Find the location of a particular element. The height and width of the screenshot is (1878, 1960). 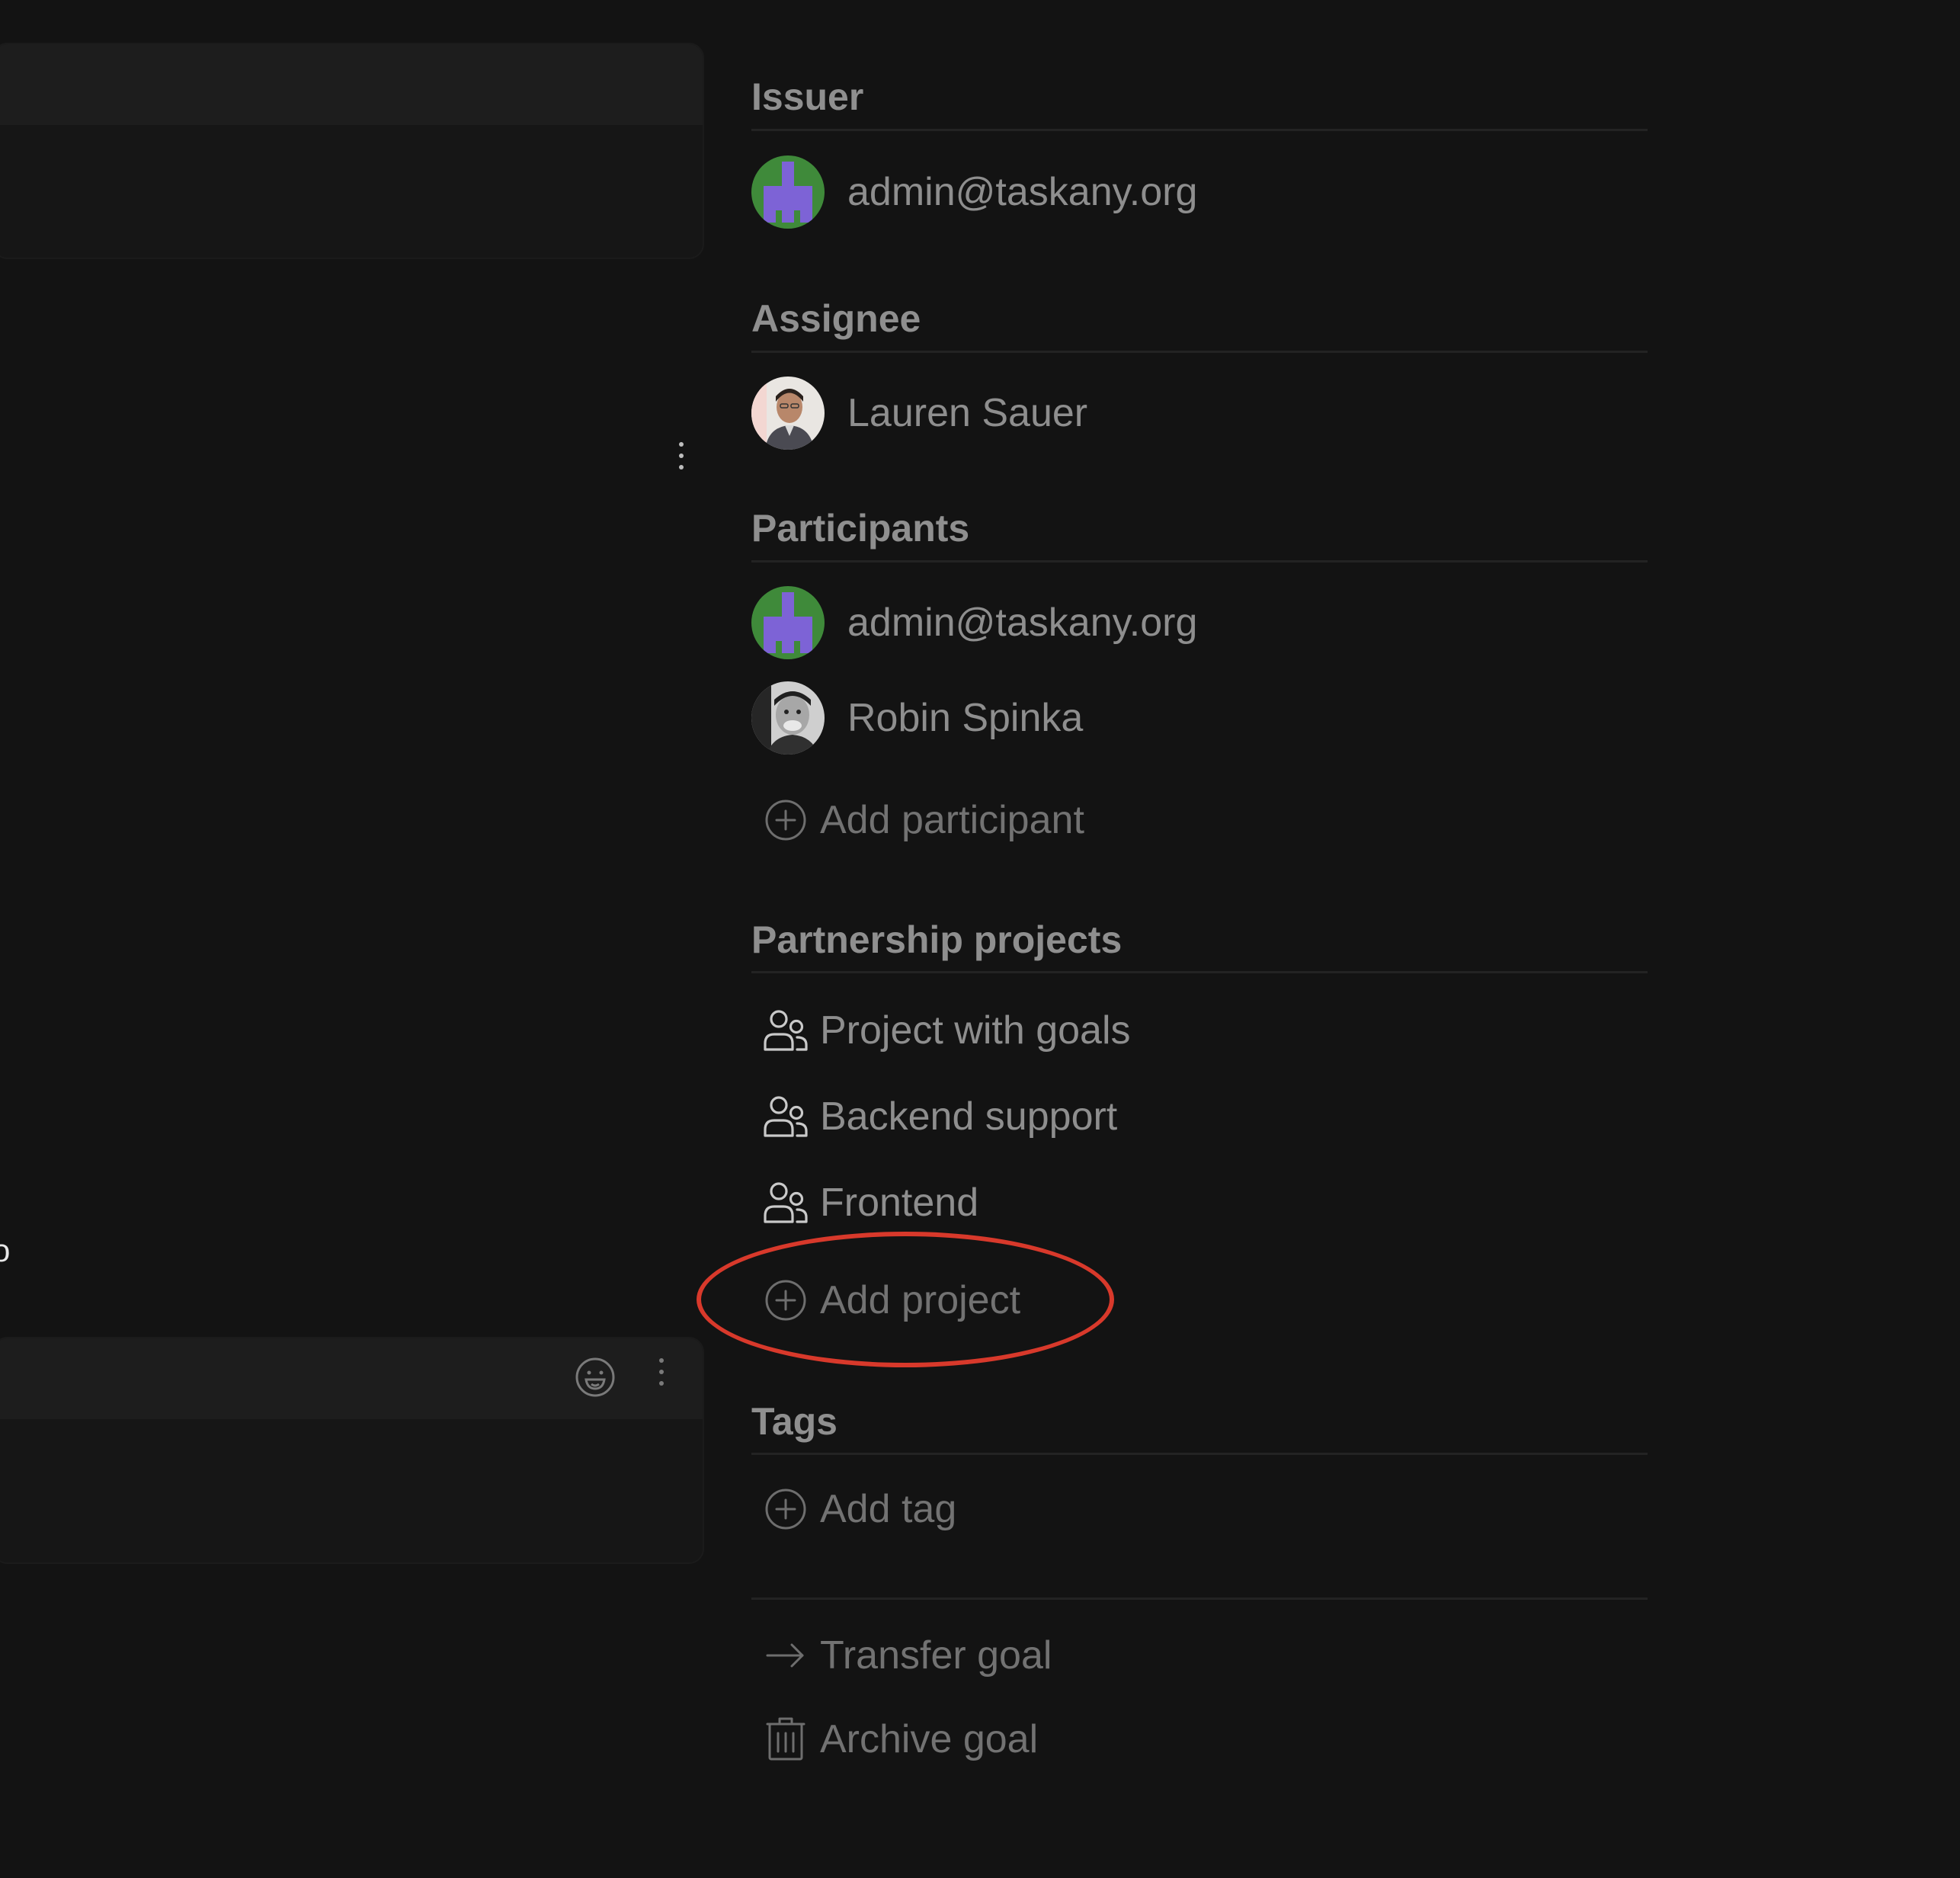

issuer-name: admin@taskany.org is located at coordinates (1022, 192).